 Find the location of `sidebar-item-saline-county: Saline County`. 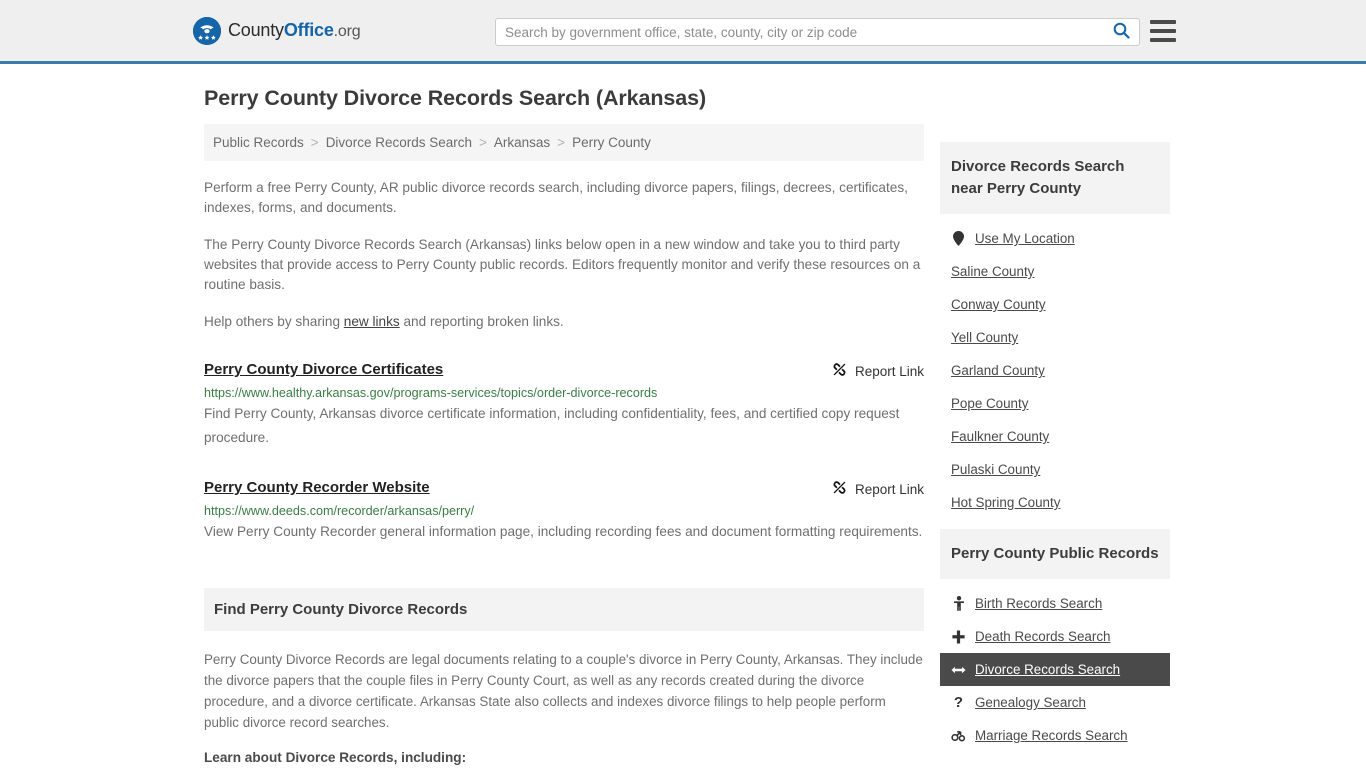

sidebar-item-saline-county: Saline County is located at coordinates (1055, 271).